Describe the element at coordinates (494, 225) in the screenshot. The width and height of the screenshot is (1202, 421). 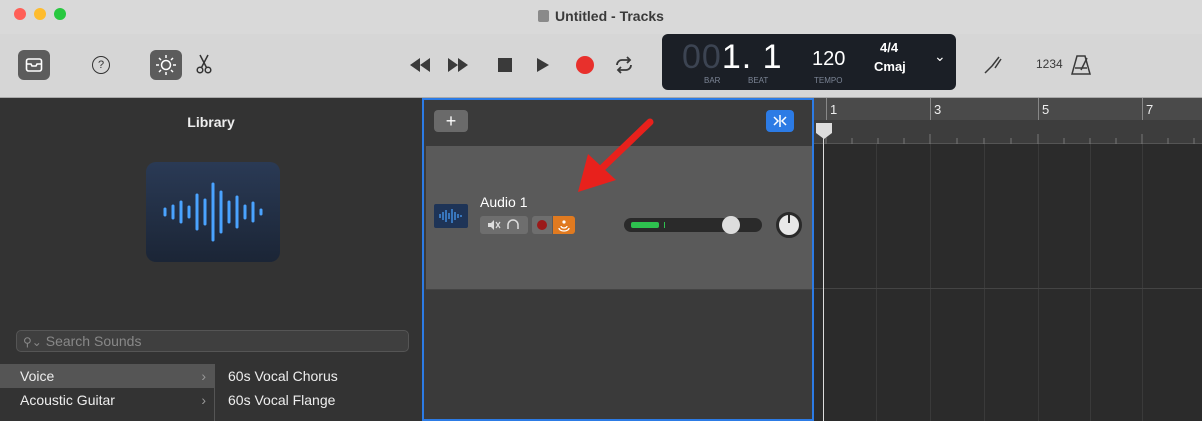
I see `mute-button` at that location.